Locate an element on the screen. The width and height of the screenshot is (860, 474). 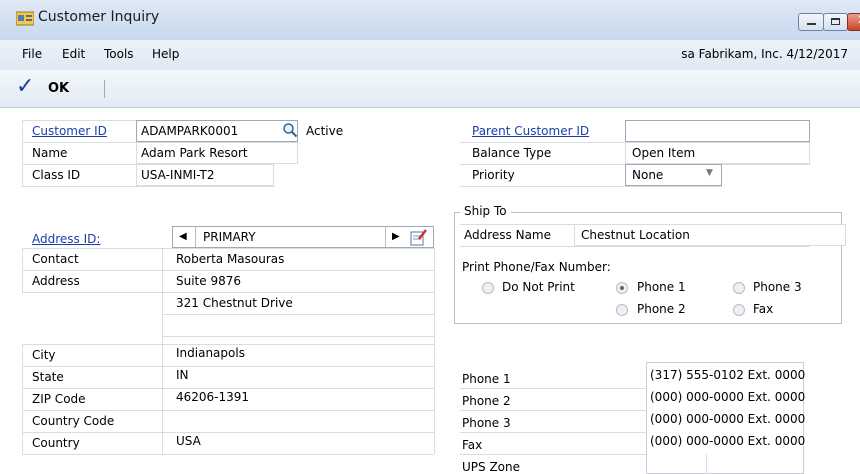
address-line-2: 321 Chestnut Drive is located at coordinates (234, 303).